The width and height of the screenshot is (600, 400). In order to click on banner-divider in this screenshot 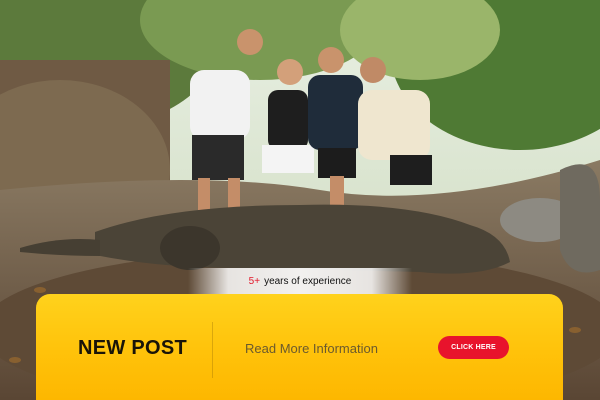, I will do `click(212, 350)`.